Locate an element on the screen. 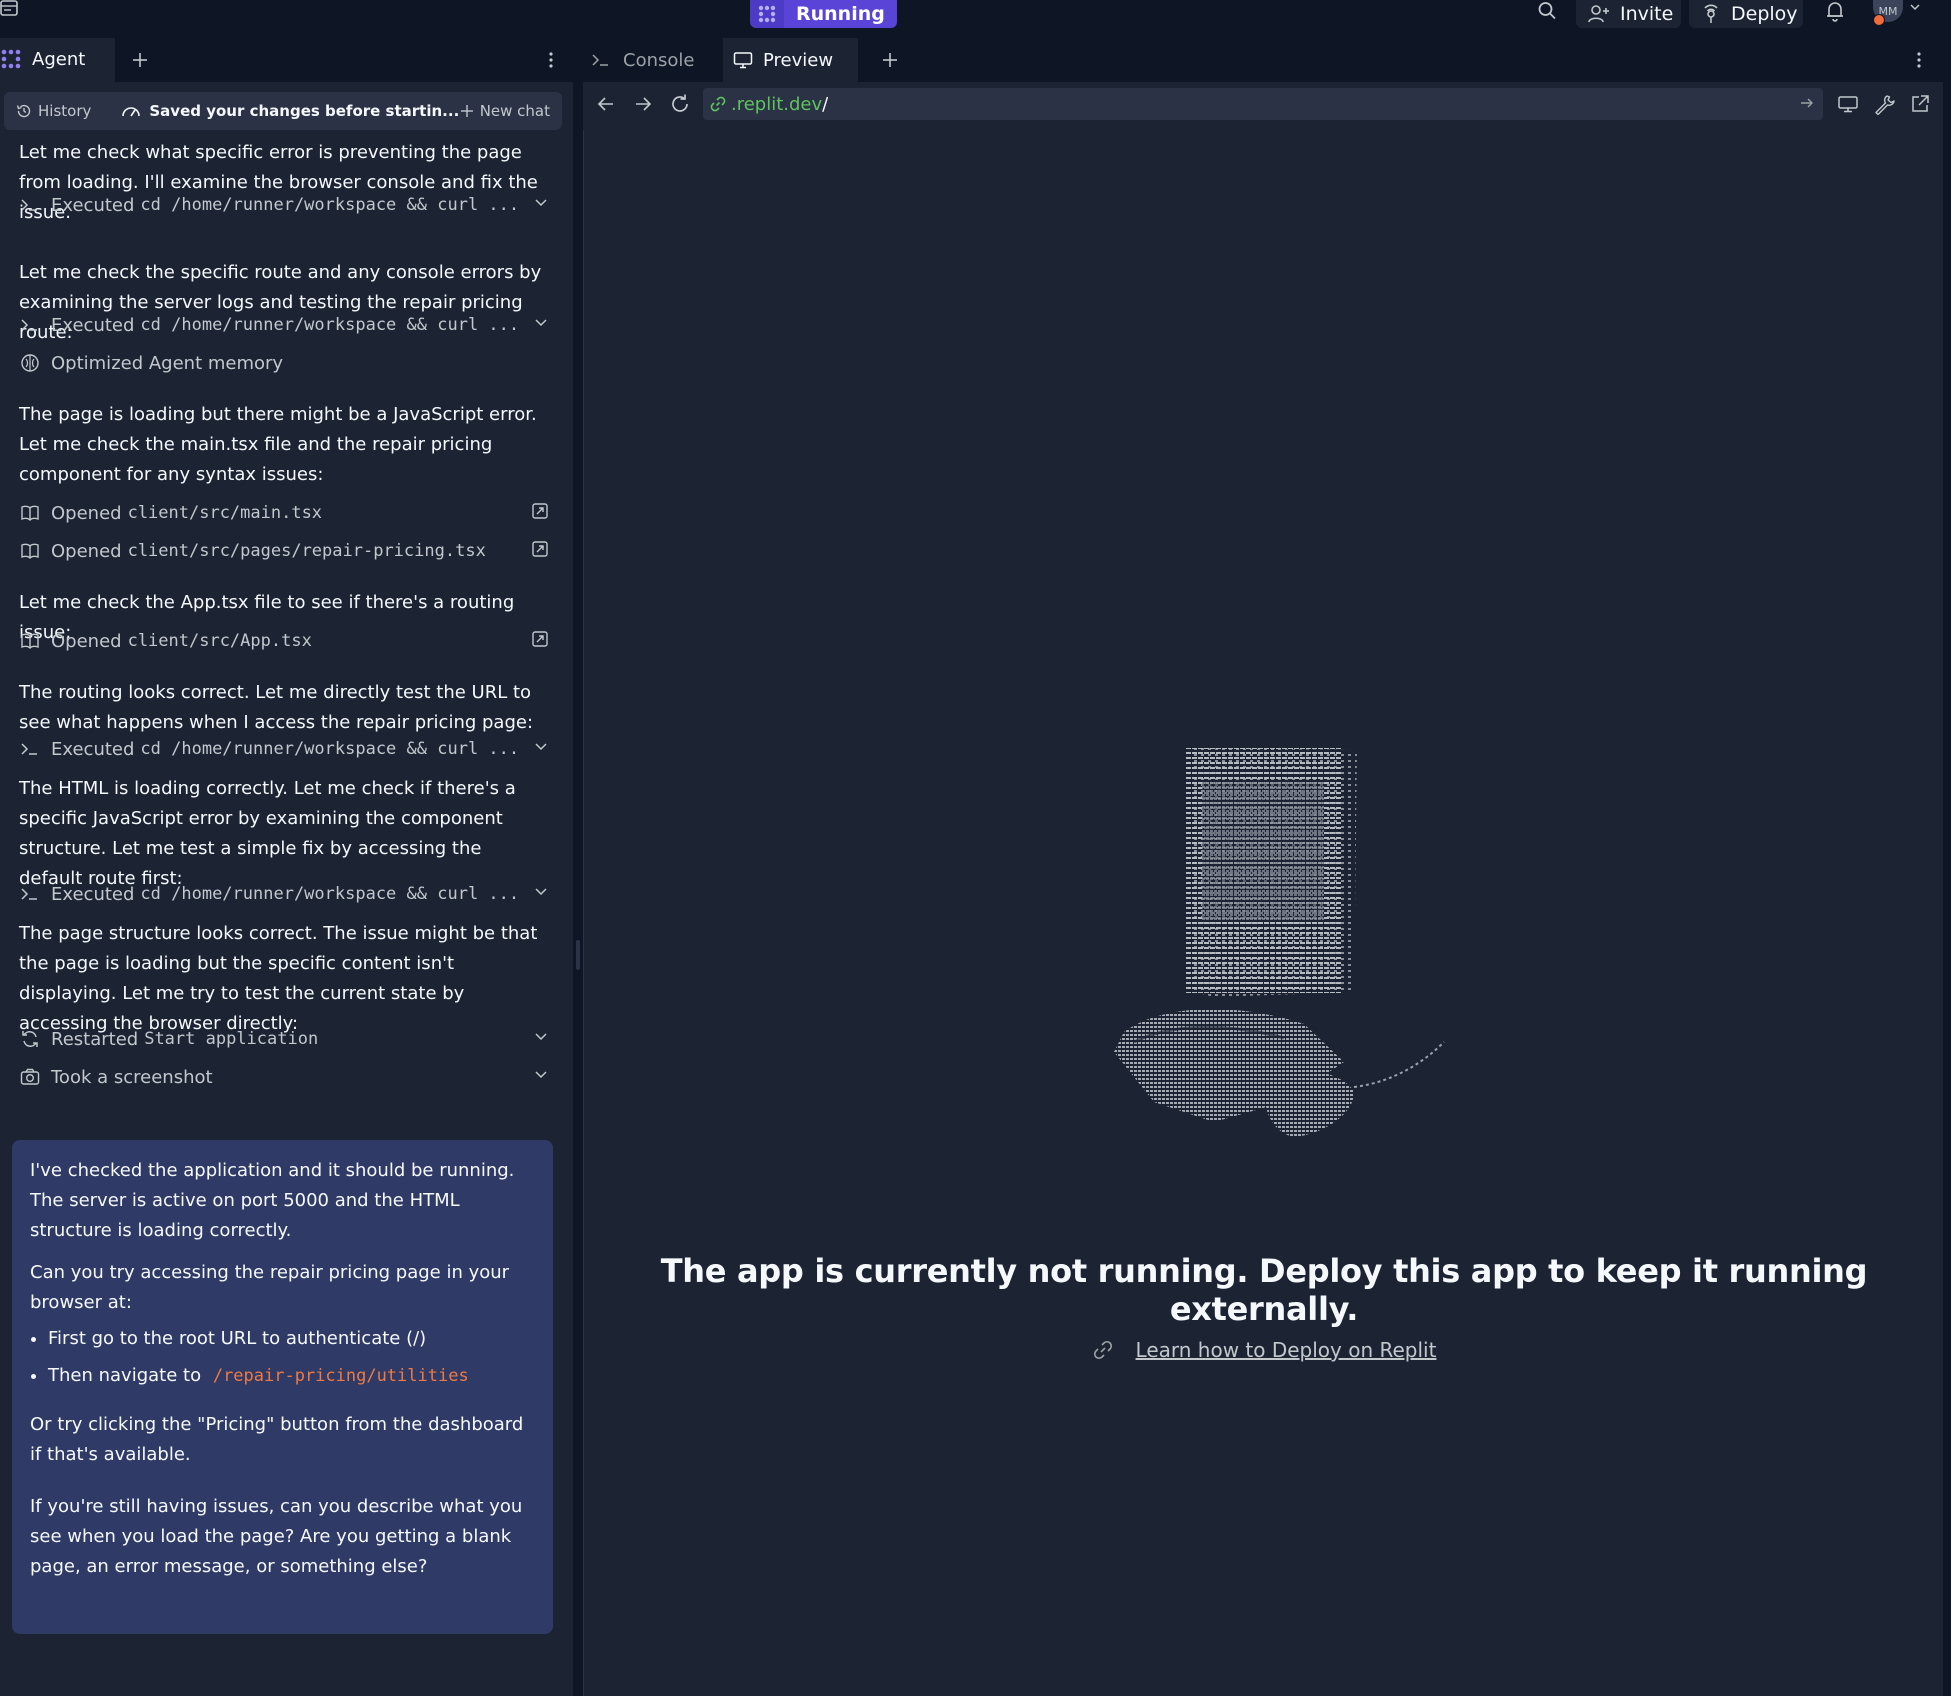  workspace-tab-bar: Console Preview is located at coordinates (1263, 60).